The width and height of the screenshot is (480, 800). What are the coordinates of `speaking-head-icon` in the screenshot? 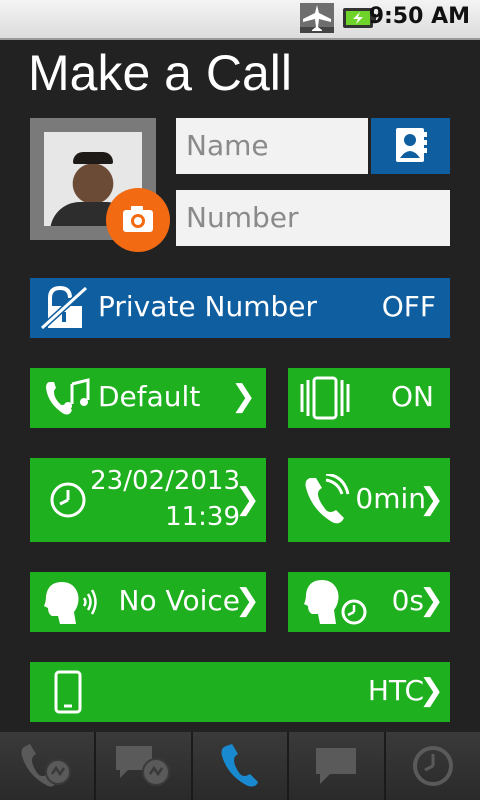 It's located at (70, 603).